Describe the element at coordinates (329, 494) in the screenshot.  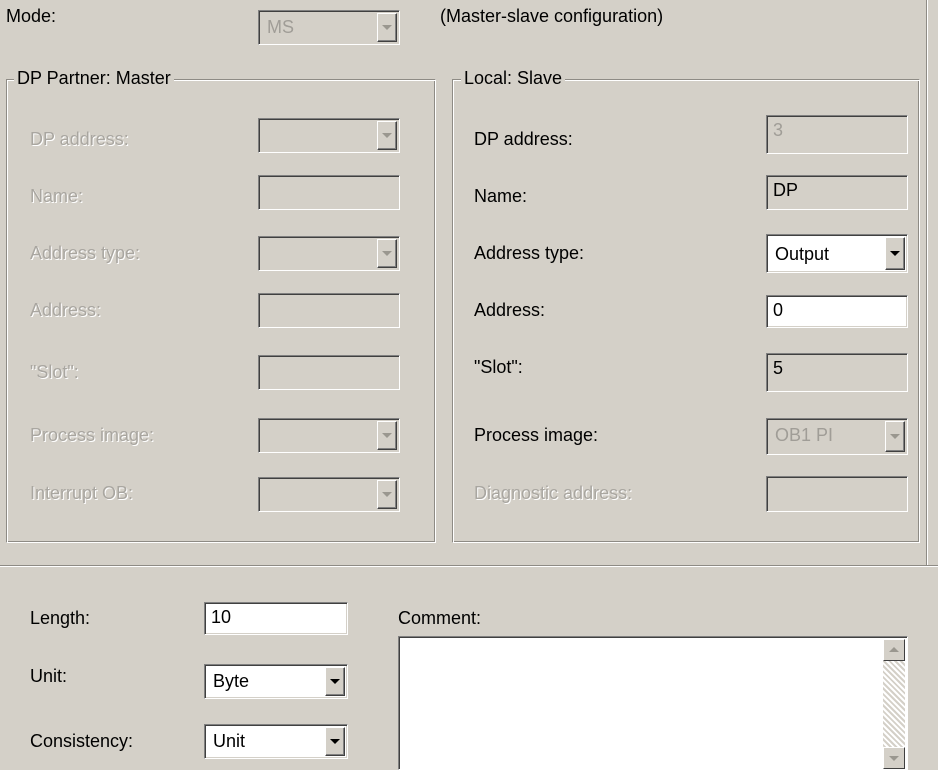
I see `partner-interrupt-ob-select` at that location.